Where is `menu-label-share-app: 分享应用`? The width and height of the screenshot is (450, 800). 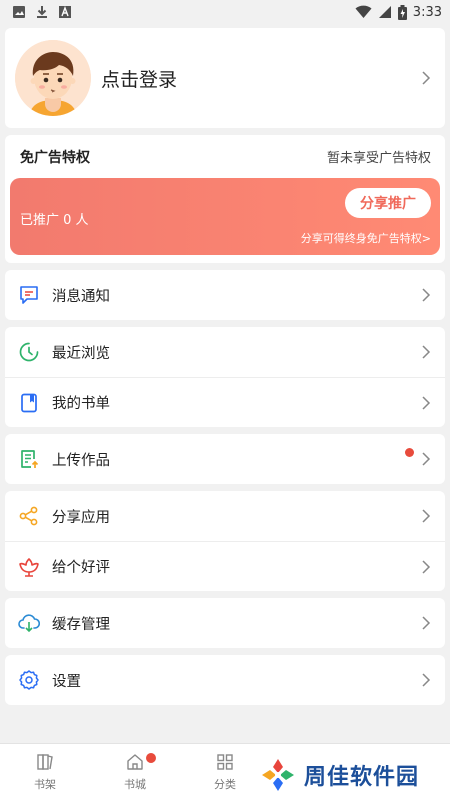 menu-label-share-app: 分享应用 is located at coordinates (81, 517).